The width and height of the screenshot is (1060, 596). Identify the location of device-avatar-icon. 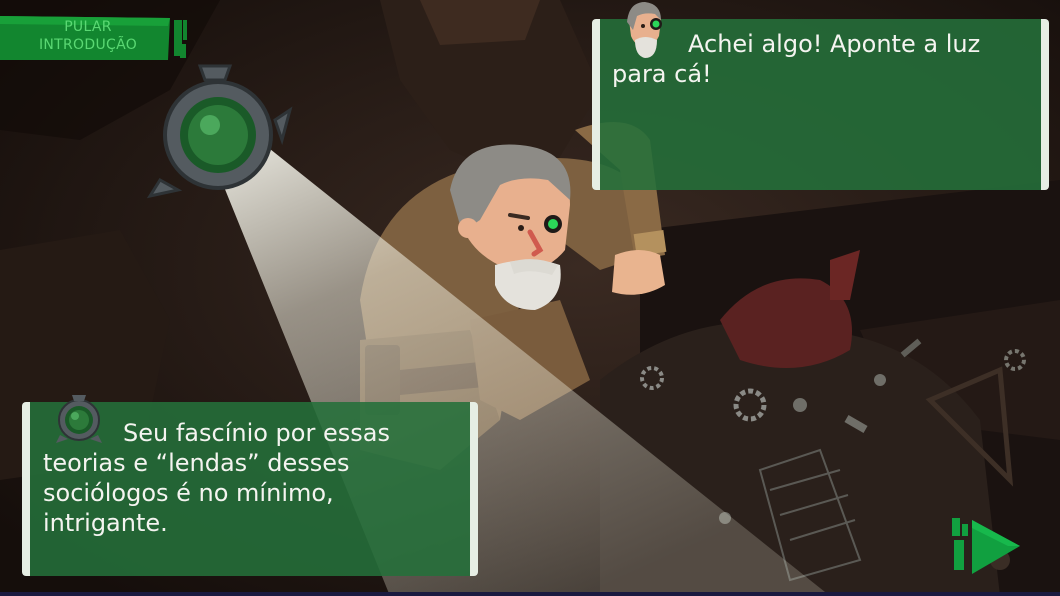
(79, 419).